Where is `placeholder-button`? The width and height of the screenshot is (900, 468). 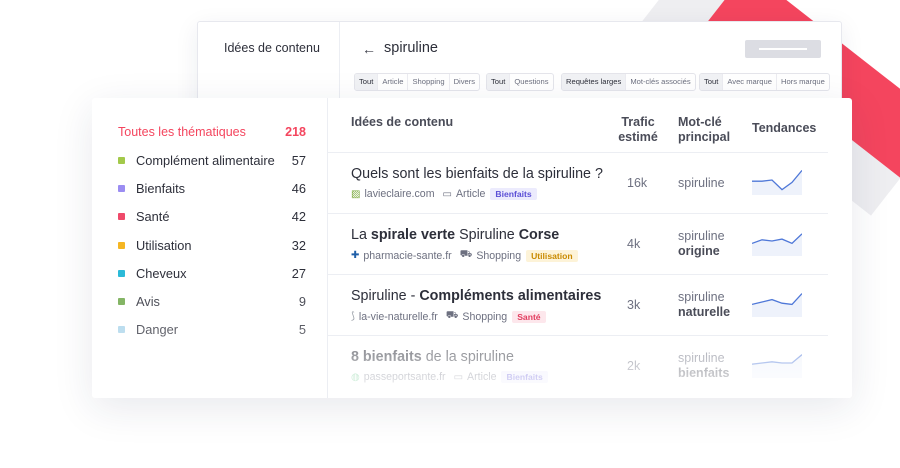
placeholder-button is located at coordinates (783, 49).